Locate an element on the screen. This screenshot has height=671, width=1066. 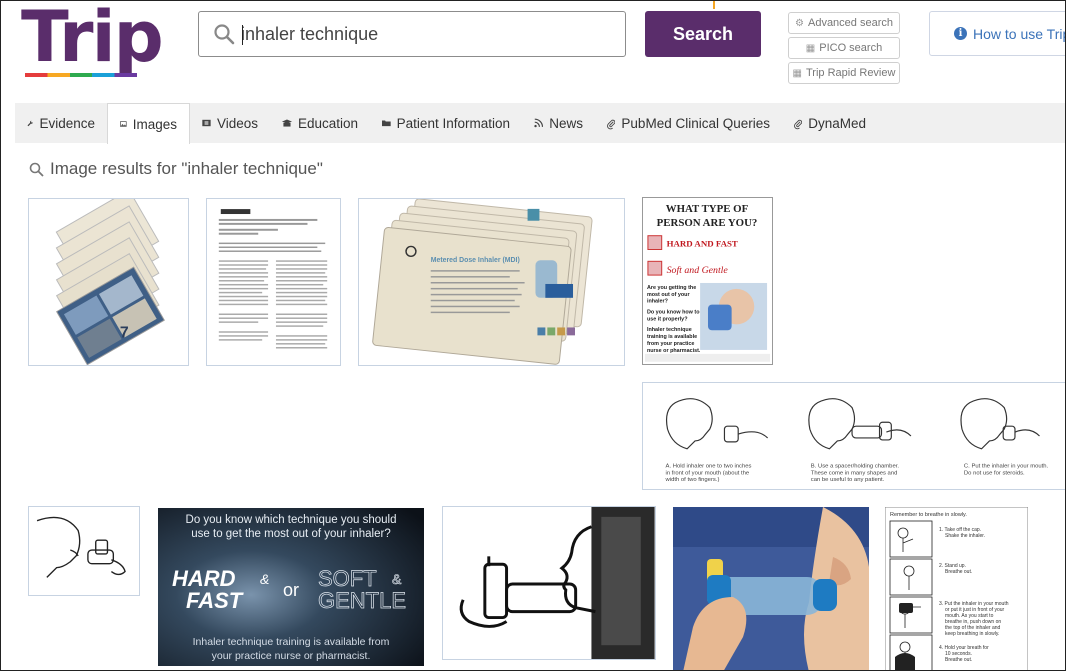
stacked-cards-image: 7 is located at coordinates (108, 282).